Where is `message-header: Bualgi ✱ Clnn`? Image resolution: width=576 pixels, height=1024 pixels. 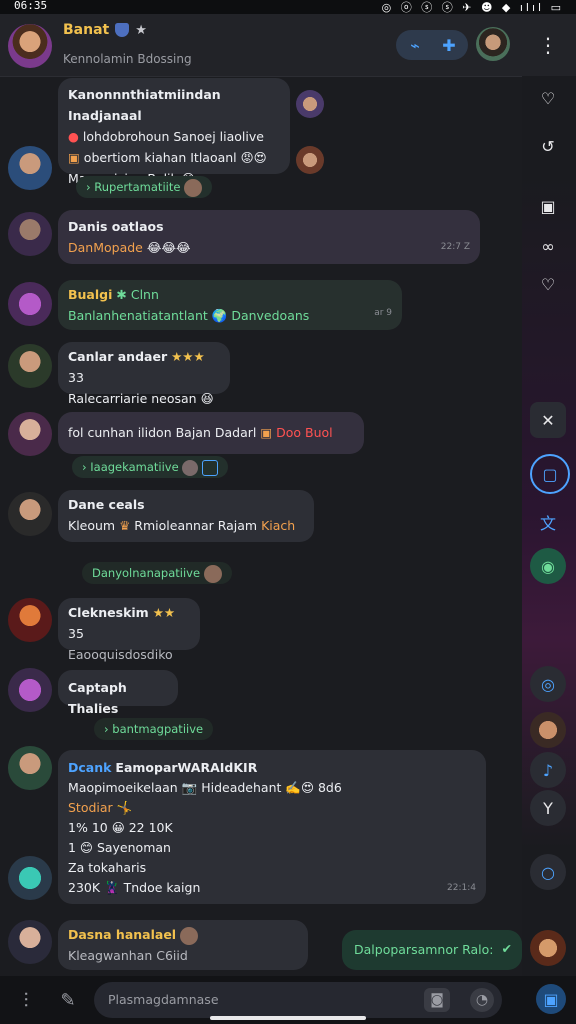
message-header: Bualgi ✱ Clnn is located at coordinates (113, 294).